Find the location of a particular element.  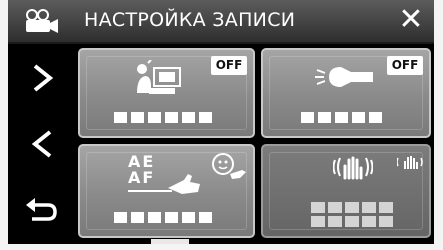

page-title: НАСТРОЙКА ЗАПИСИ is located at coordinates (190, 20).